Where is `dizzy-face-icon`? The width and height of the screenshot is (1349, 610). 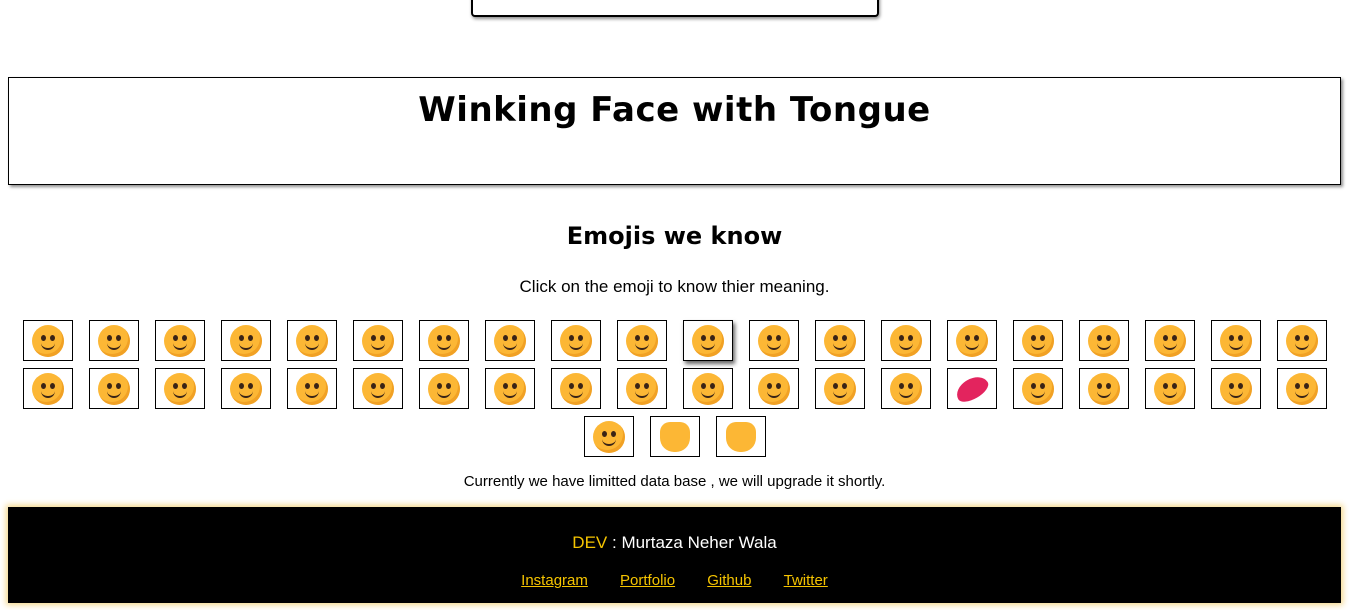 dizzy-face-icon is located at coordinates (1037, 388).